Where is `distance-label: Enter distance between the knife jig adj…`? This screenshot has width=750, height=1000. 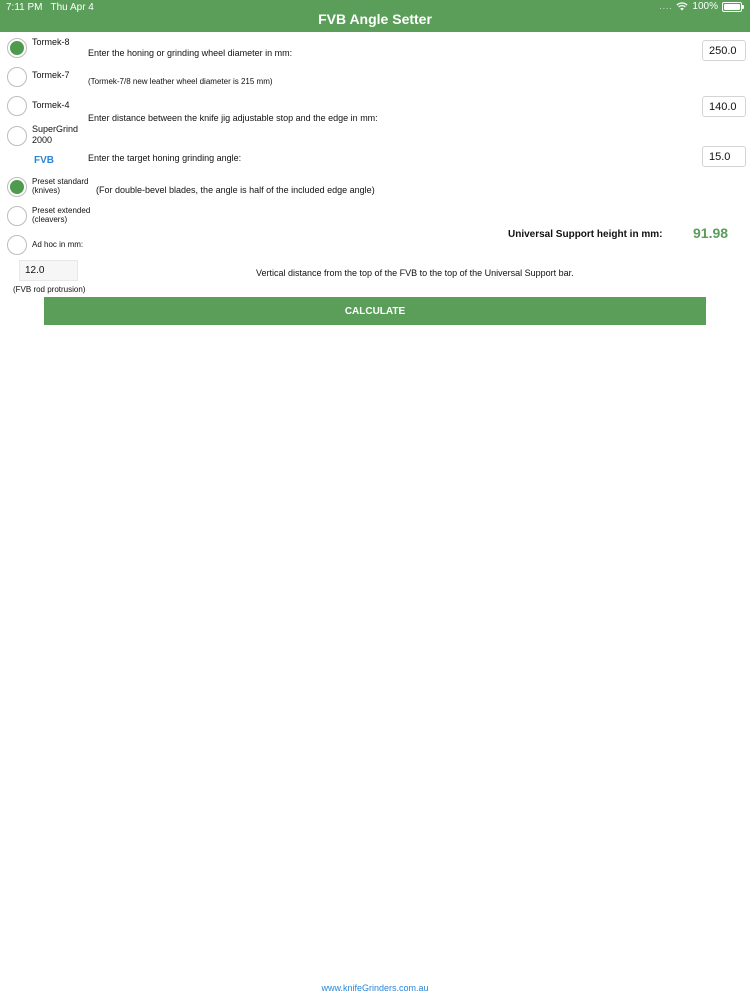
distance-label: Enter distance between the knife jig adj… is located at coordinates (233, 118).